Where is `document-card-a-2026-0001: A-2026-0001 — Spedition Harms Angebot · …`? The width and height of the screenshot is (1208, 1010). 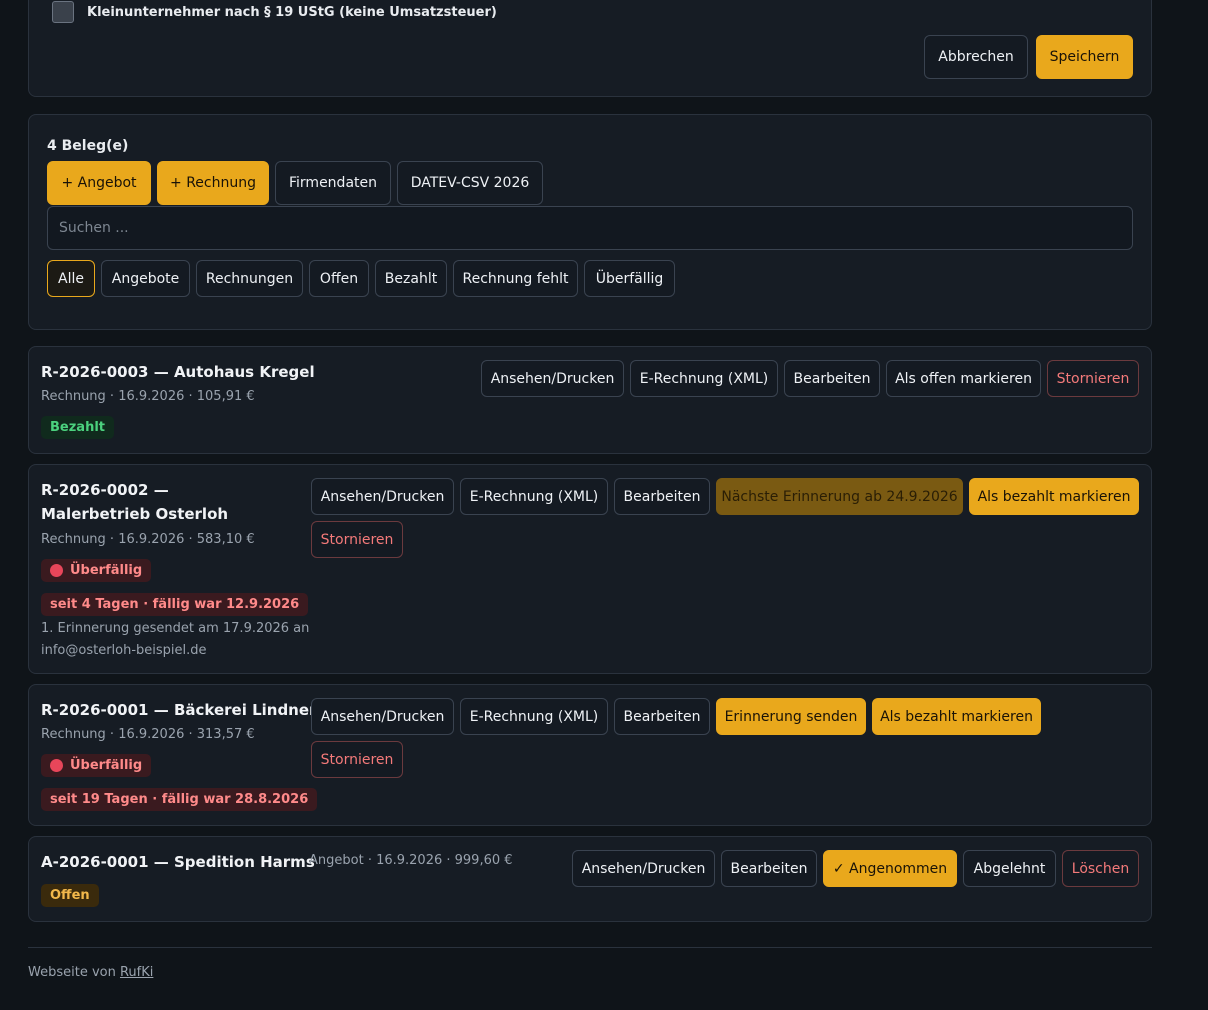 document-card-a-2026-0001: A-2026-0001 — Spedition Harms Angebot · … is located at coordinates (590, 879).